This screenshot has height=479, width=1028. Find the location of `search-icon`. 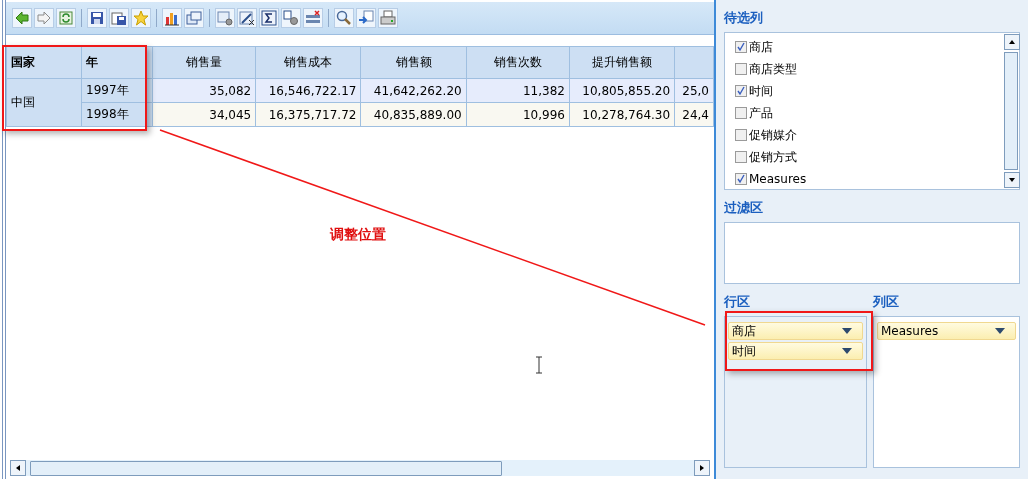

search-icon is located at coordinates (344, 18).